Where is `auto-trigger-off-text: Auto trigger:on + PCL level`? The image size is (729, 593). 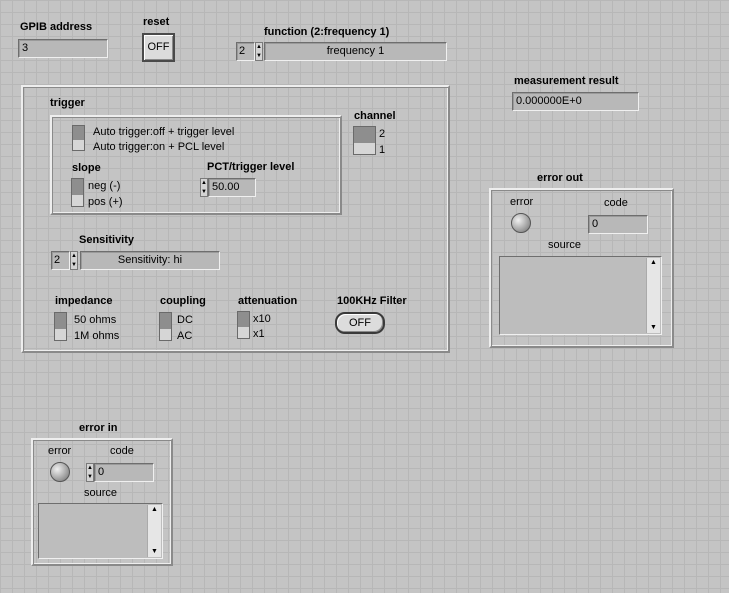 auto-trigger-off-text: Auto trigger:on + PCL level is located at coordinates (159, 147).